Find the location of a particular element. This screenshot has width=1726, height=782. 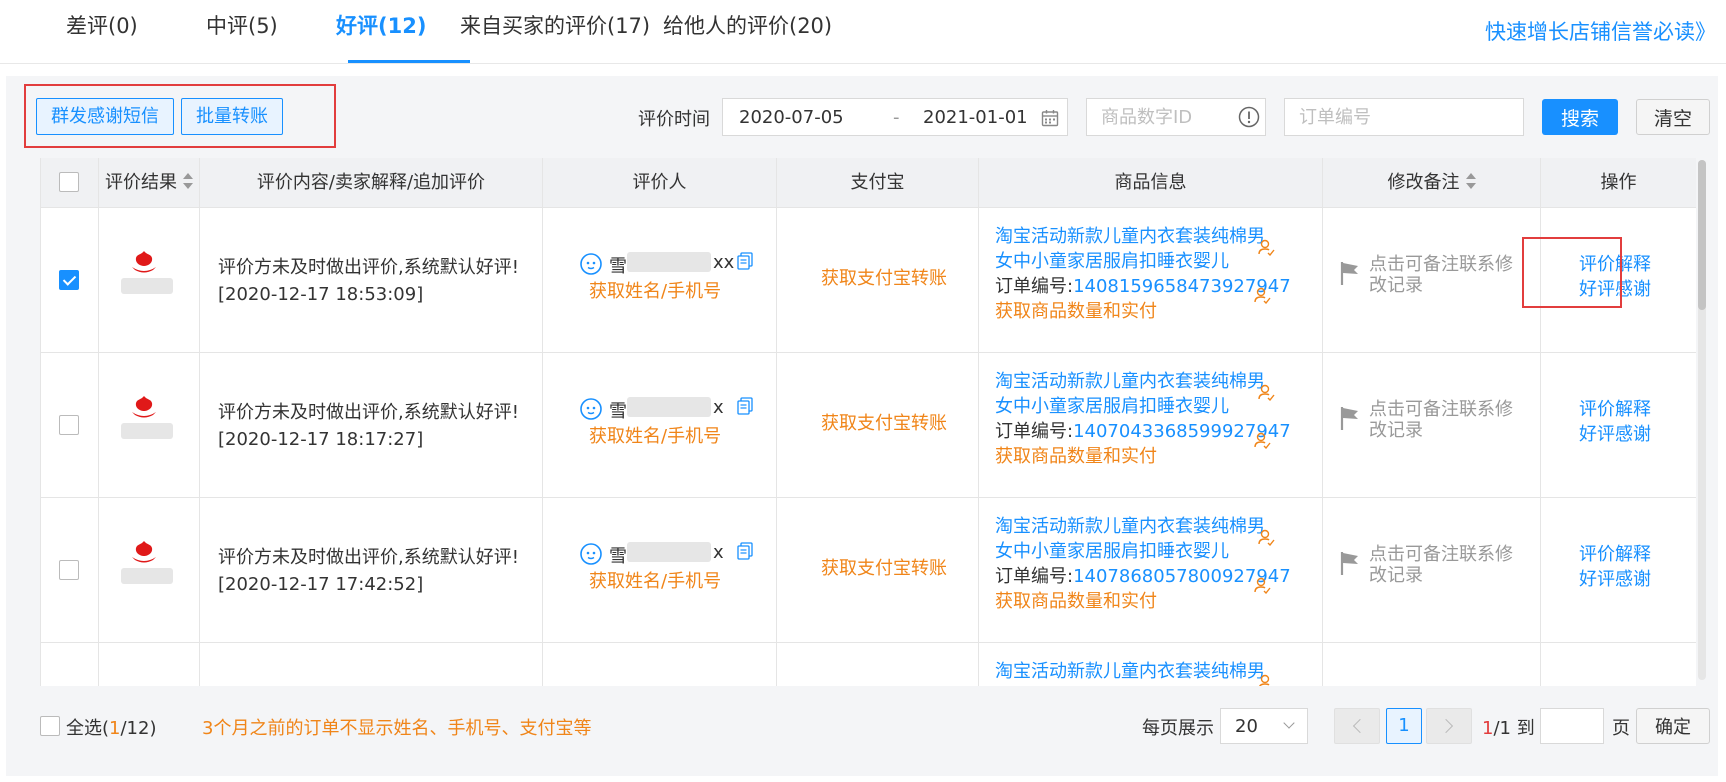

scrollbar-thumb is located at coordinates (1702, 235).